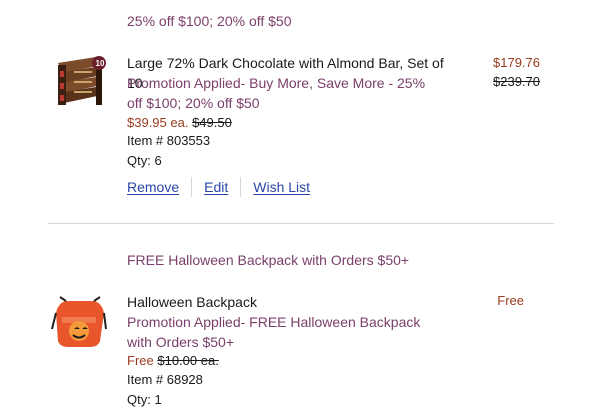 The width and height of the screenshot is (613, 420). Describe the element at coordinates (144, 399) in the screenshot. I see `item2-qty: Qty: 1` at that location.